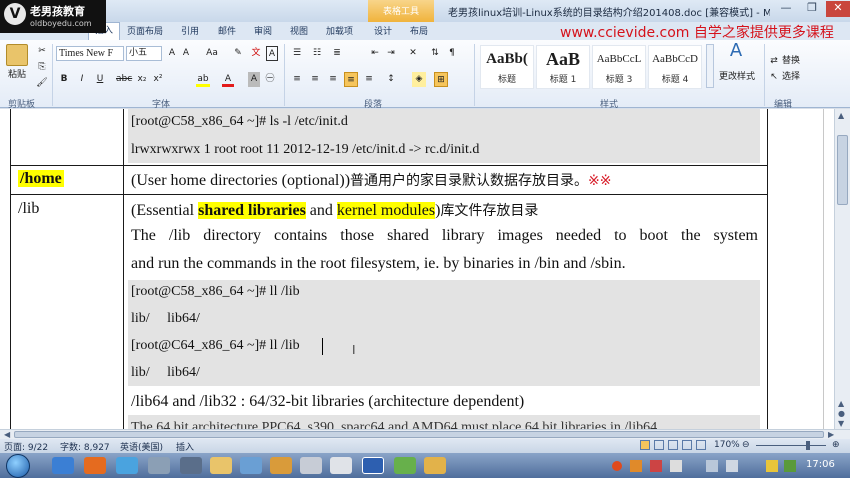  What do you see at coordinates (17, 55) in the screenshot?
I see `paste-icon` at bounding box center [17, 55].